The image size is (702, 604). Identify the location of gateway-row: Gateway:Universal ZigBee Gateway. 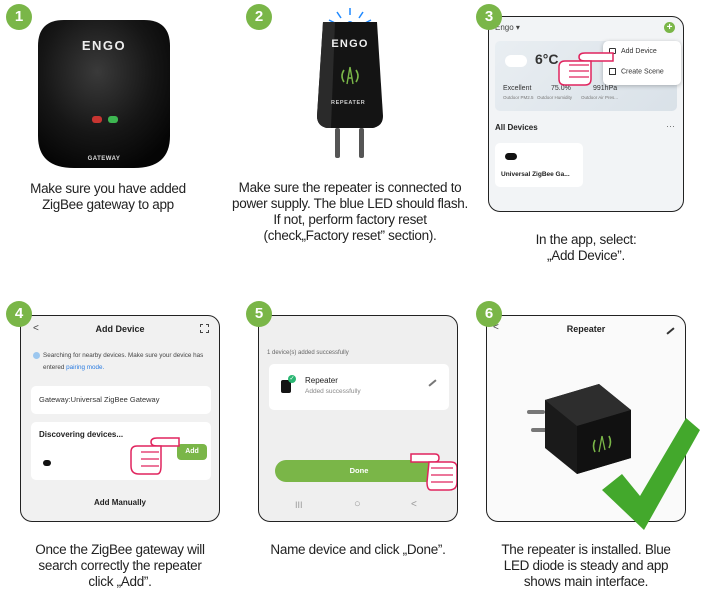
(121, 400).